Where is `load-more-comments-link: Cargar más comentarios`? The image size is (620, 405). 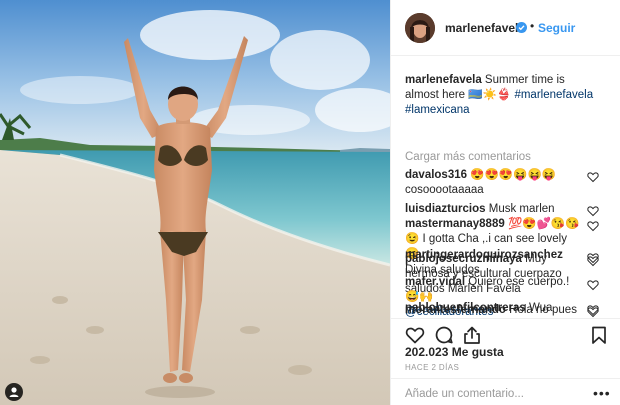
load-more-comments-link: Cargar más comentarios is located at coordinates (468, 157).